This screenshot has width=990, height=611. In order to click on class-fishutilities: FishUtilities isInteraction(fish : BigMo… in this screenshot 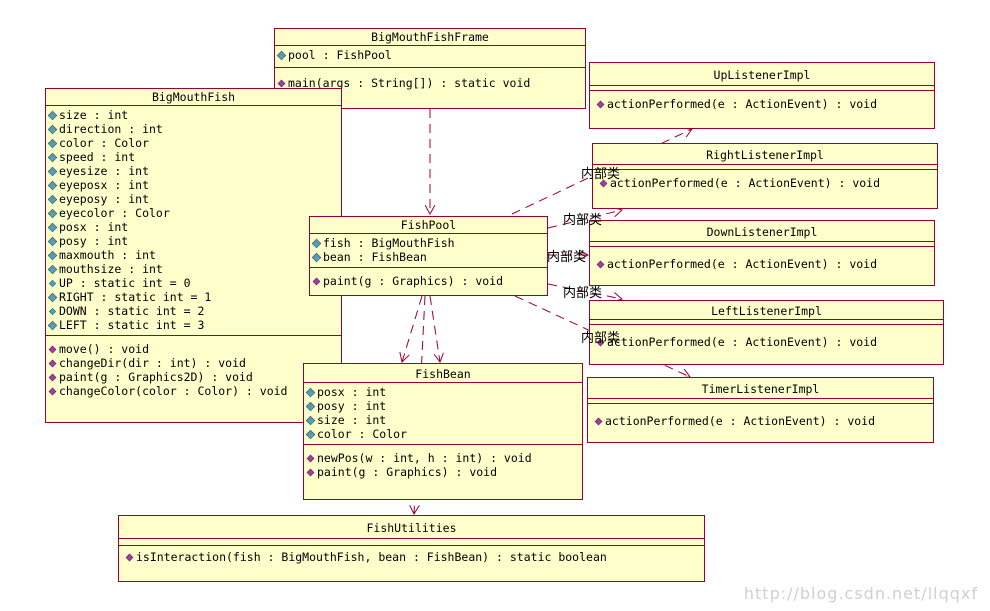, I will do `click(411, 548)`.